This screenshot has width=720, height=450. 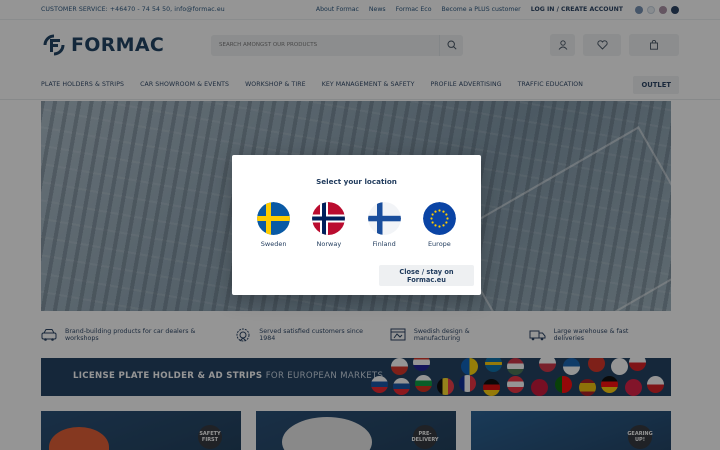 I want to click on location-option-sweden: Sweden, so click(x=274, y=225).